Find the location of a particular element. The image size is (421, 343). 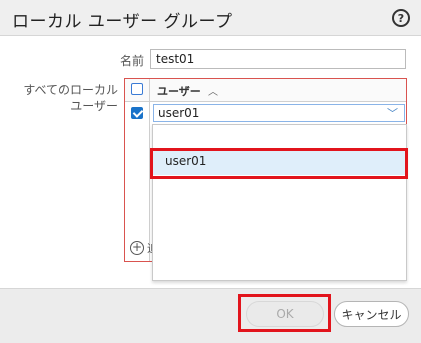

highlight-box-option is located at coordinates (279, 163).